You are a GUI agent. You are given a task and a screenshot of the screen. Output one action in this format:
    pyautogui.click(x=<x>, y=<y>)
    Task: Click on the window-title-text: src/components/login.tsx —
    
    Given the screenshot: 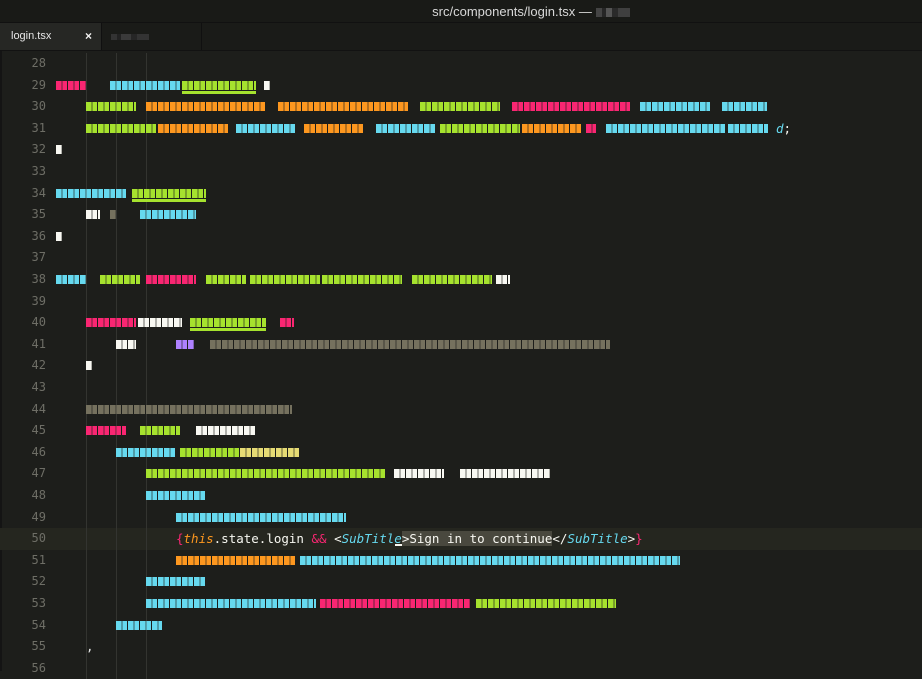 What is the action you would take?
    pyautogui.click(x=512, y=11)
    